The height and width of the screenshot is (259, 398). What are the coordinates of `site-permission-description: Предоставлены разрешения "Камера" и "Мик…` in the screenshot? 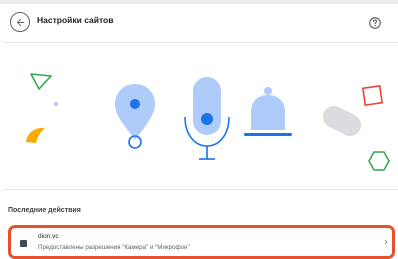 It's located at (114, 247).